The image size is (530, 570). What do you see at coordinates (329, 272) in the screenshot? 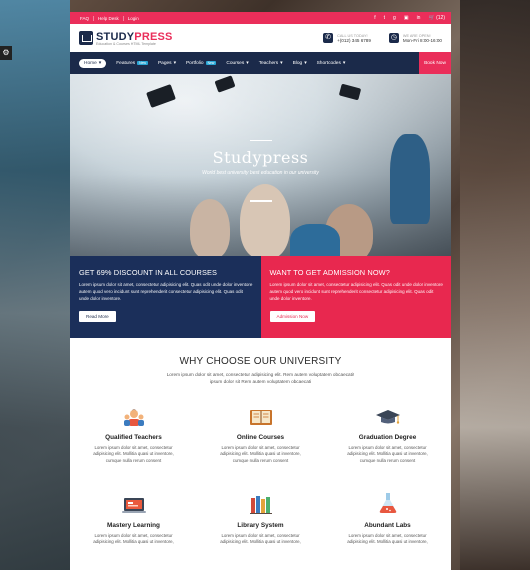
I see `admission-title: WANT TO GET ADMISSION NOW?` at bounding box center [329, 272].